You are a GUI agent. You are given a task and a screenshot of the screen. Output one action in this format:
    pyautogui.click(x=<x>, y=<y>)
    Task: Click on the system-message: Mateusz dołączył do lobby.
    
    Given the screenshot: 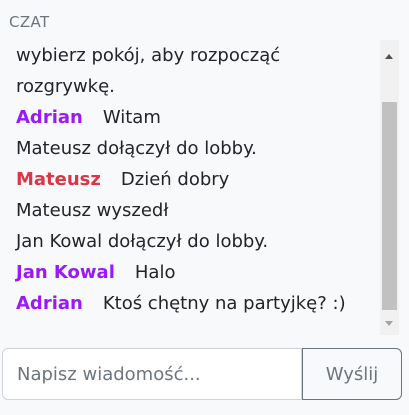 What is the action you would take?
    pyautogui.click(x=190, y=148)
    